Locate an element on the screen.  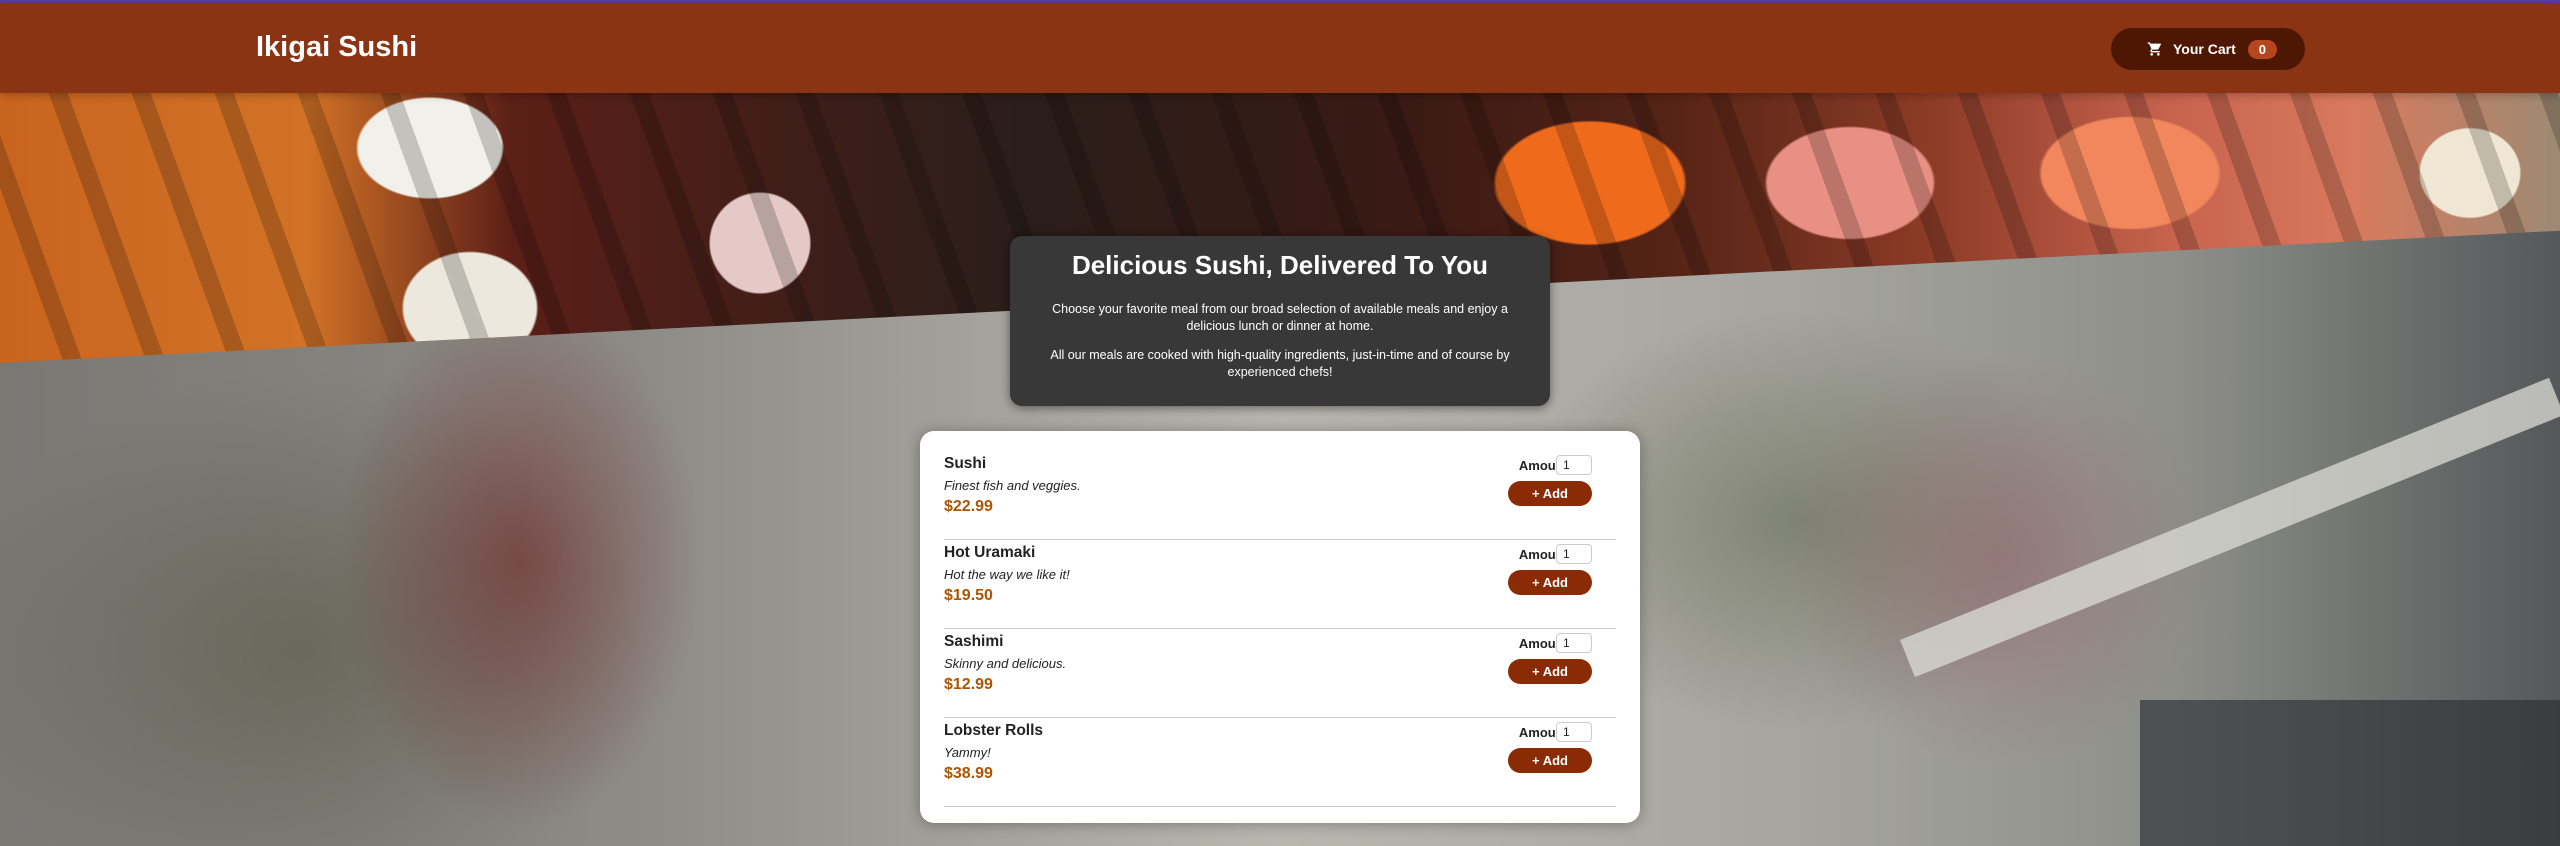
meal-price: $19.50 is located at coordinates (968, 595).